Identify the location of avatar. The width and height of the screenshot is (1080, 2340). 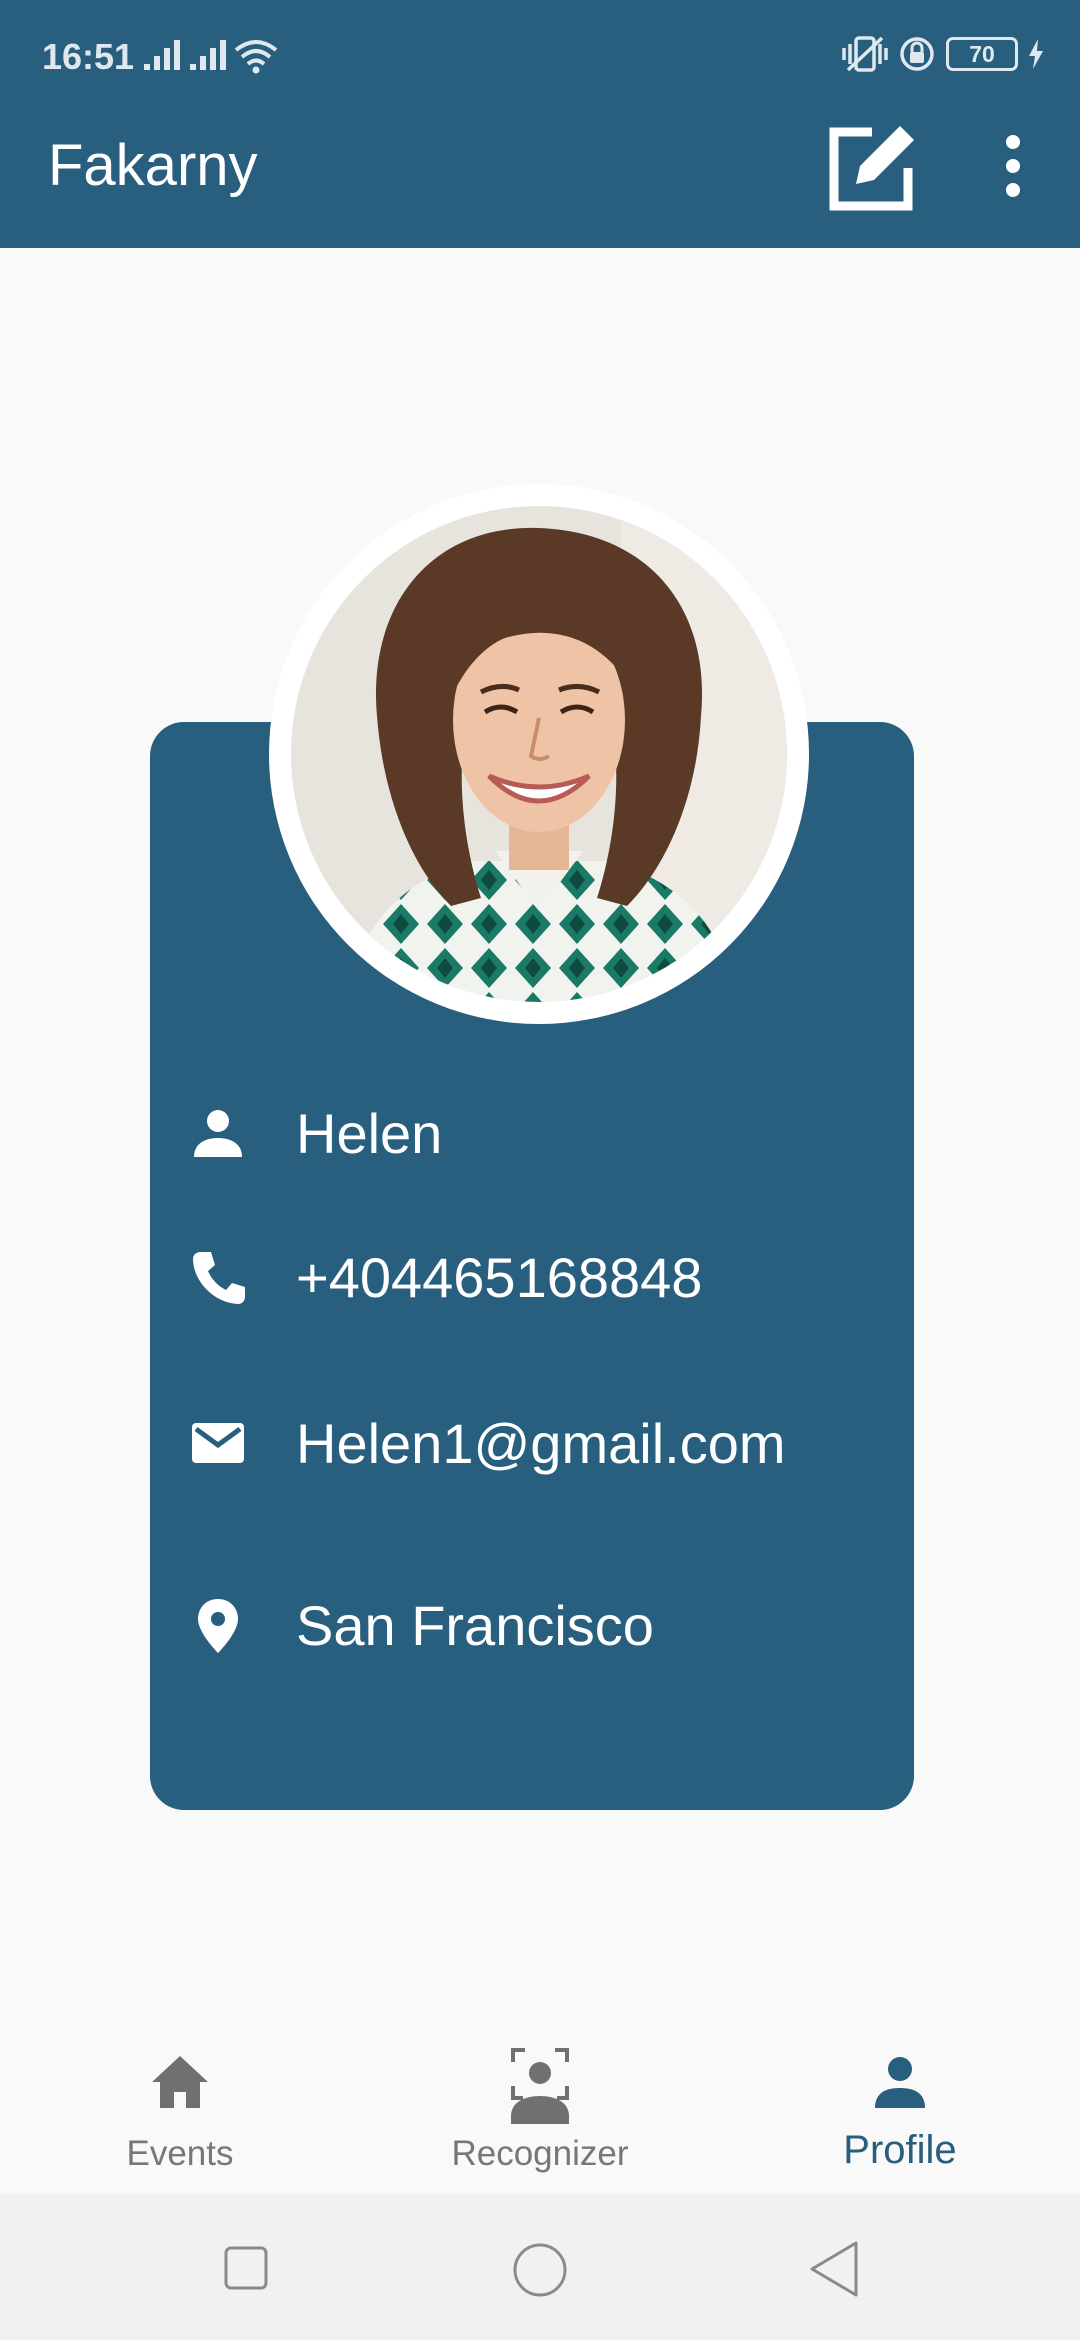
(539, 754).